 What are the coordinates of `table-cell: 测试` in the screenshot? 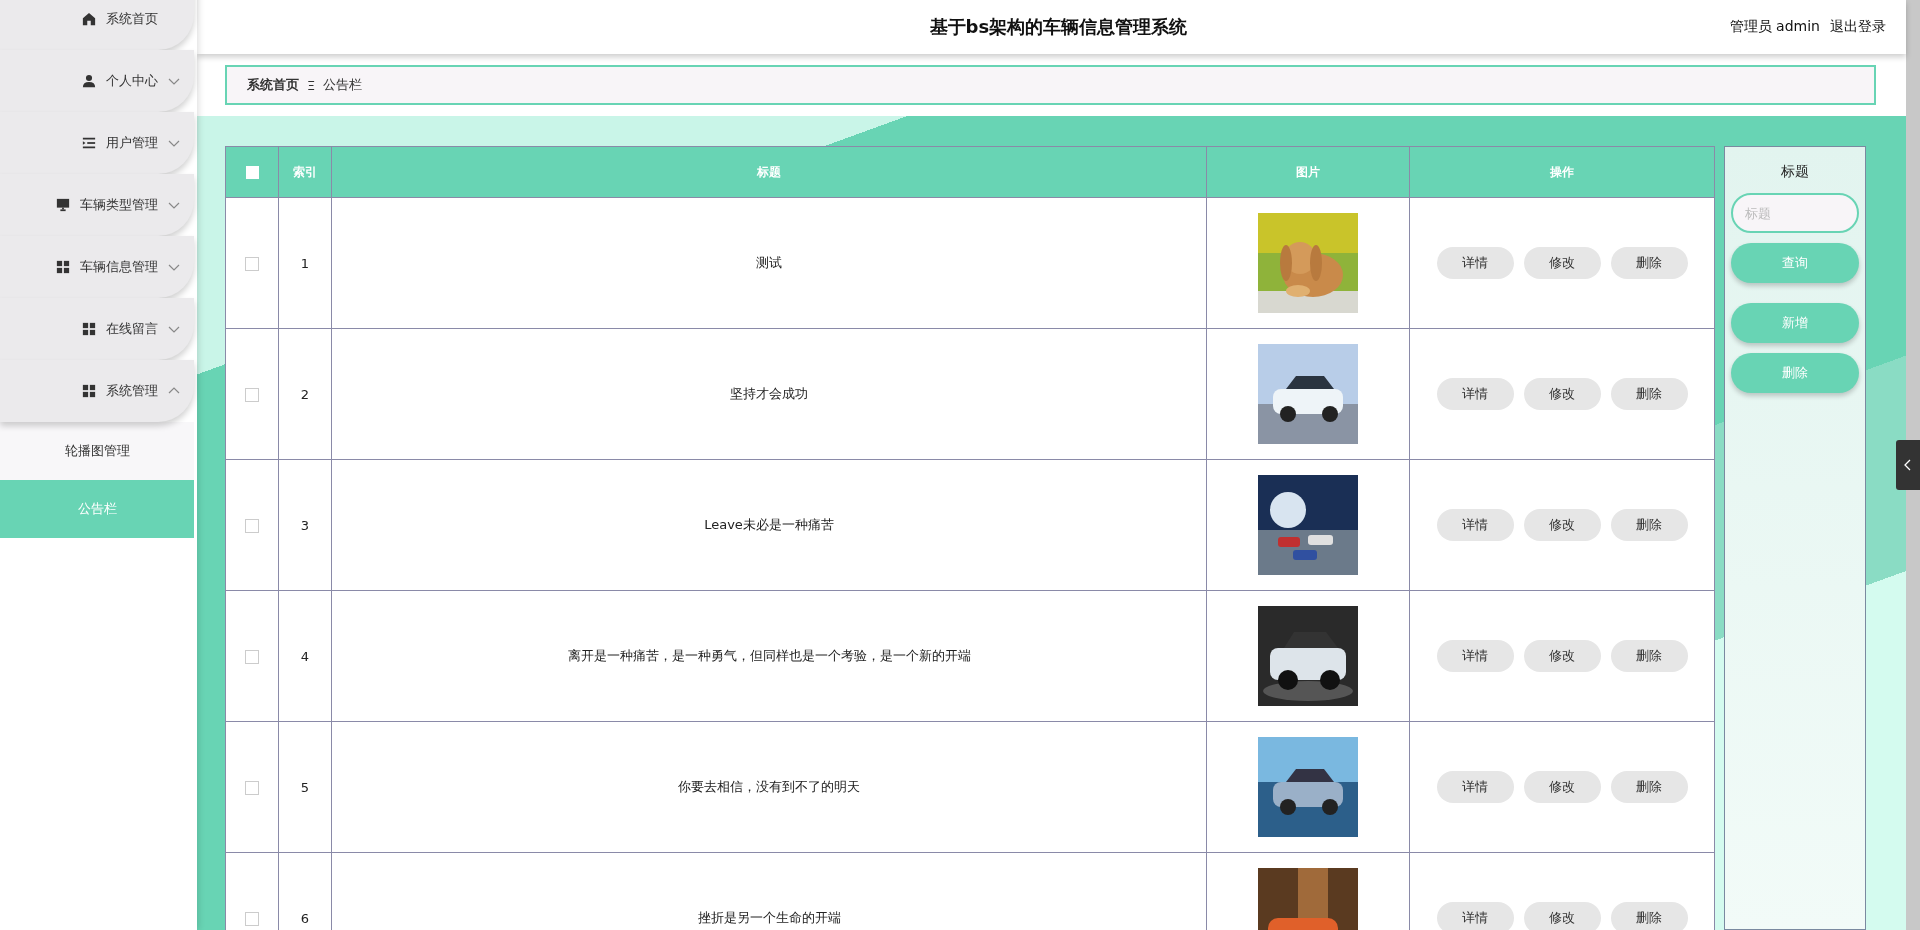 It's located at (769, 263).